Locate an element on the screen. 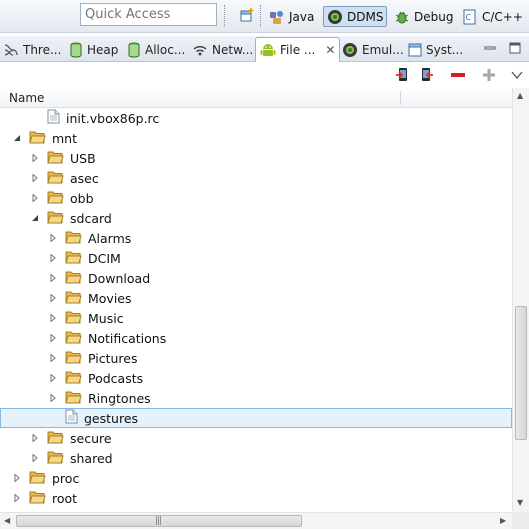  perspective-debug-label: Debug is located at coordinates (434, 16).